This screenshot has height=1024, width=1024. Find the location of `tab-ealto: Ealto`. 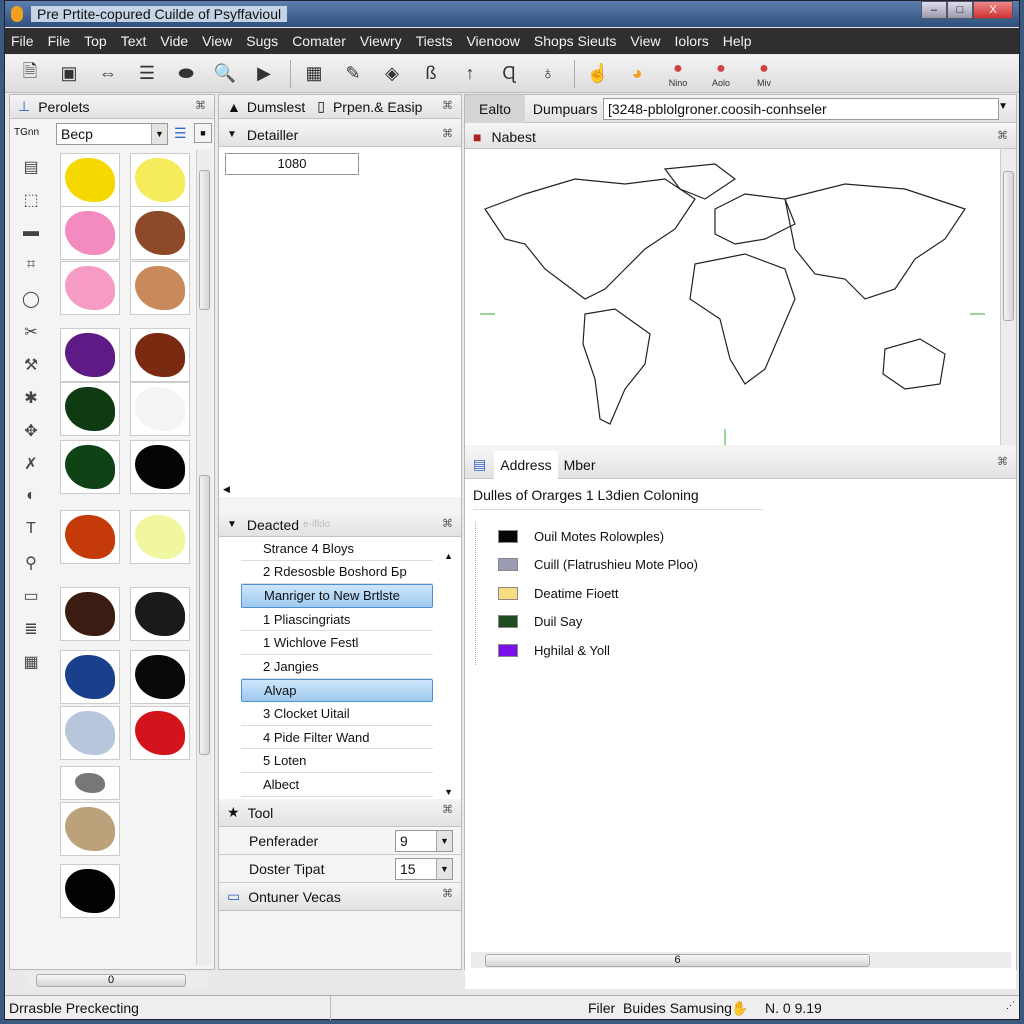

tab-ealto: Ealto is located at coordinates (495, 108).